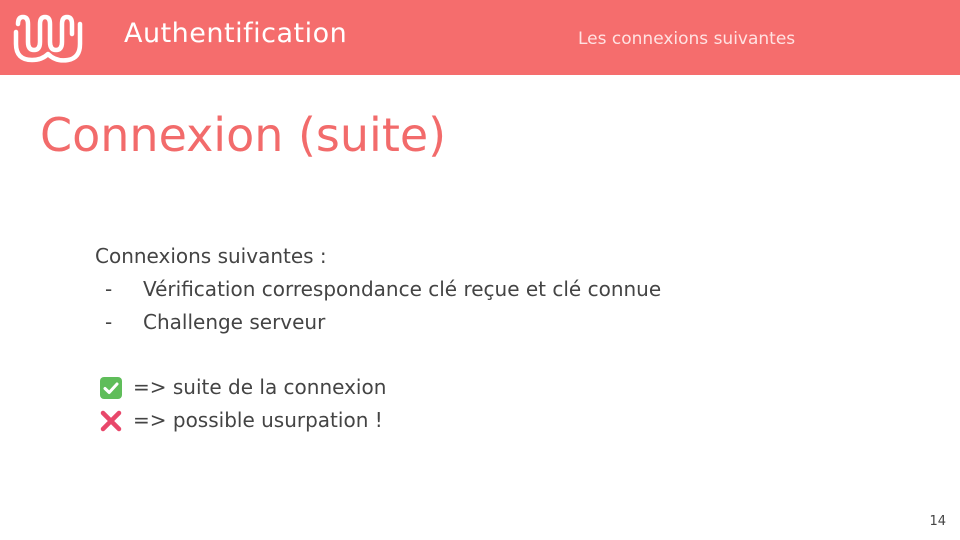 The height and width of the screenshot is (540, 960). I want to click on check-mark-icon, so click(111, 387).